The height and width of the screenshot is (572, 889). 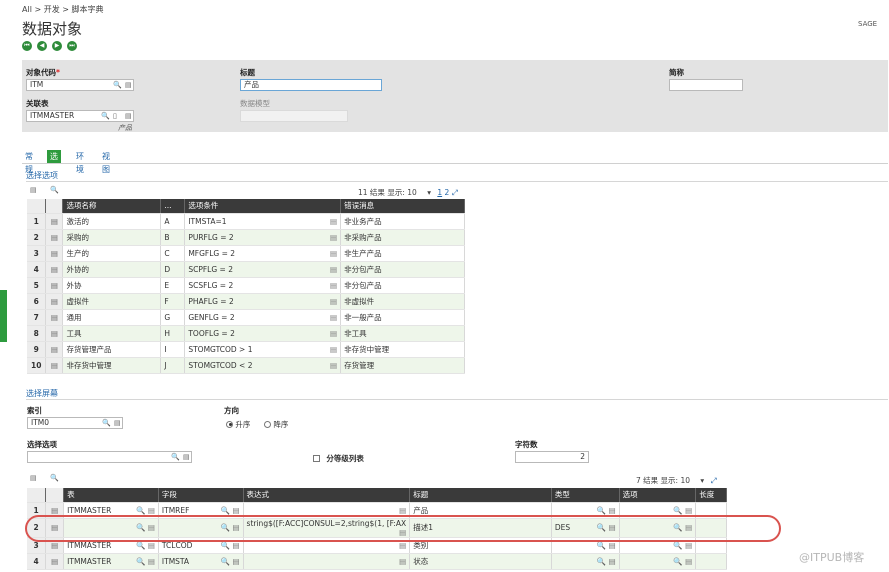 I want to click on direction-desc-option: 降序, so click(x=276, y=424).